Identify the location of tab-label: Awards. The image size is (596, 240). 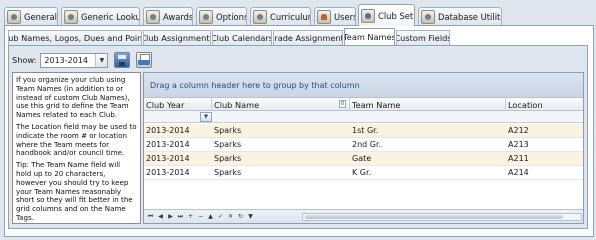
(178, 17).